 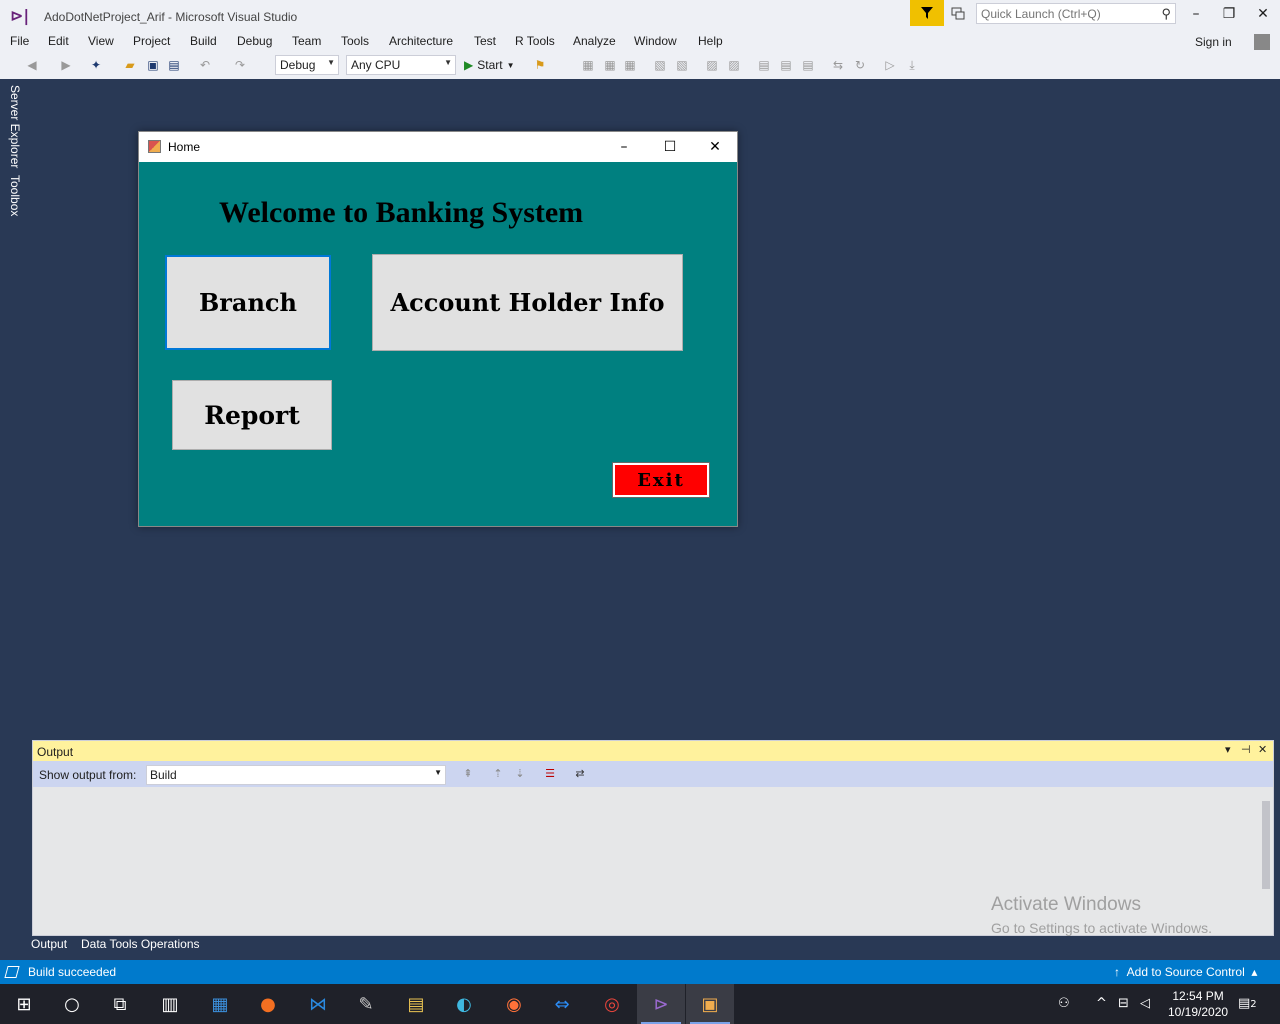 What do you see at coordinates (401, 65) in the screenshot?
I see `solution-platform-select: Any CPU ▼` at bounding box center [401, 65].